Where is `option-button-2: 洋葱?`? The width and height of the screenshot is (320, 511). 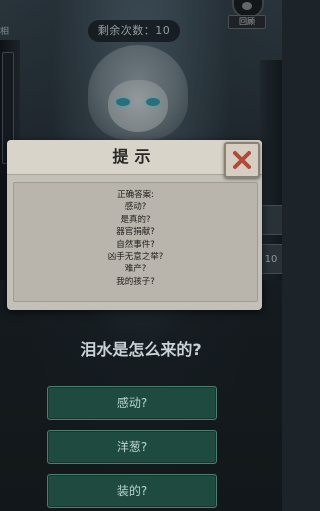
option-button-2: 洋葱? is located at coordinates (132, 447).